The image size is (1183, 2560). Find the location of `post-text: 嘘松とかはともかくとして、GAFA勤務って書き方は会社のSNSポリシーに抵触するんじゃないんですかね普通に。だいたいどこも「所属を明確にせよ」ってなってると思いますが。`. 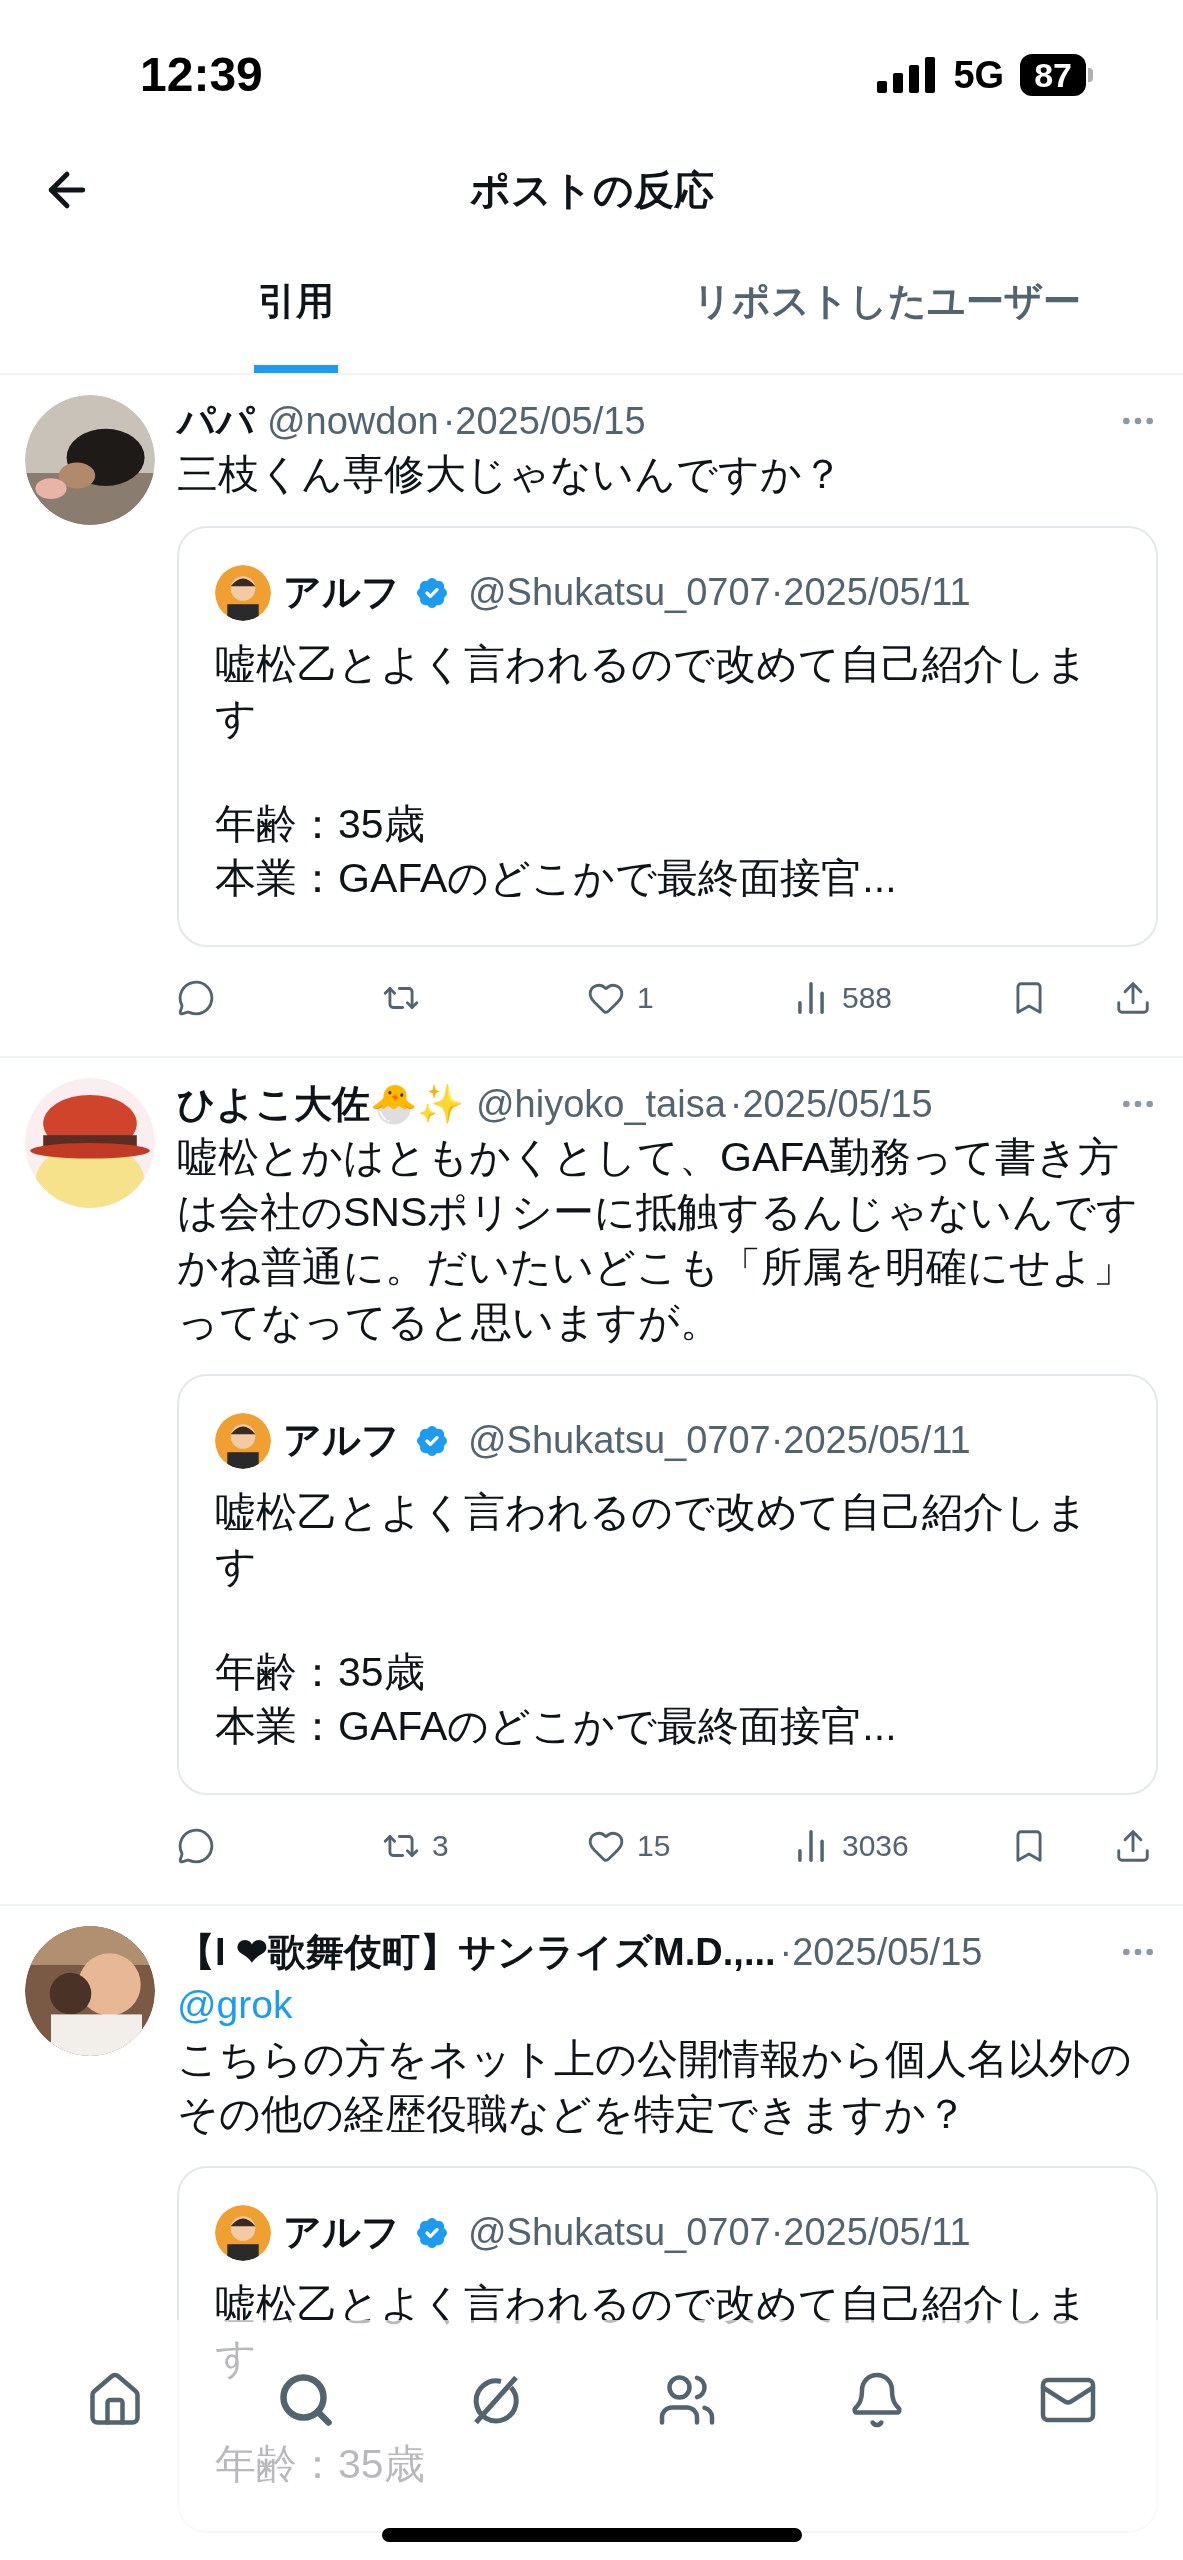

post-text: 嘘松とかはともかくとして、GAFA勤務って書き方は会社のSNSポリシーに抵触するんじゃないんですかね普通に。だいたいどこも「所属を明確にせよ」ってなってると思いますが。 is located at coordinates (658, 1240).